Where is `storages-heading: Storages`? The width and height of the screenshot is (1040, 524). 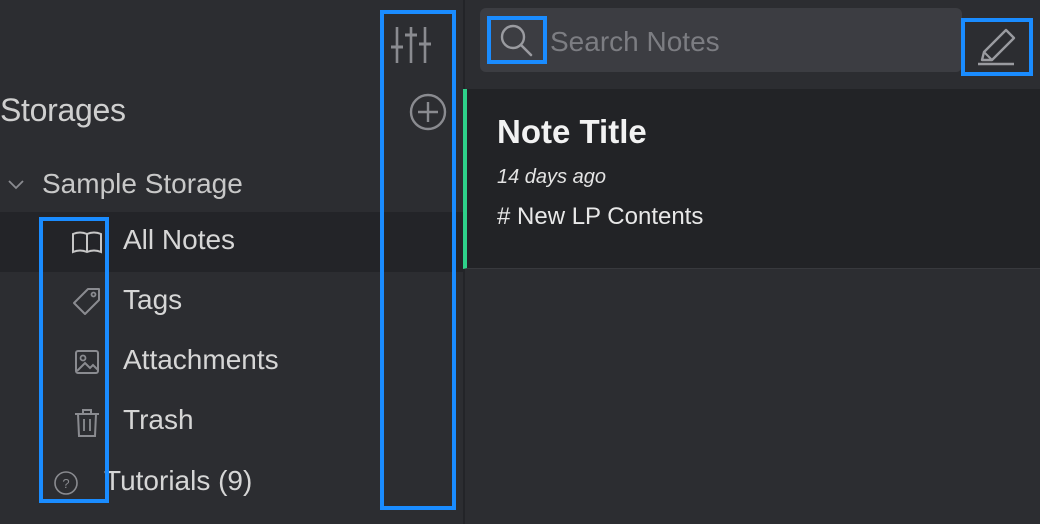
storages-heading: Storages is located at coordinates (63, 110).